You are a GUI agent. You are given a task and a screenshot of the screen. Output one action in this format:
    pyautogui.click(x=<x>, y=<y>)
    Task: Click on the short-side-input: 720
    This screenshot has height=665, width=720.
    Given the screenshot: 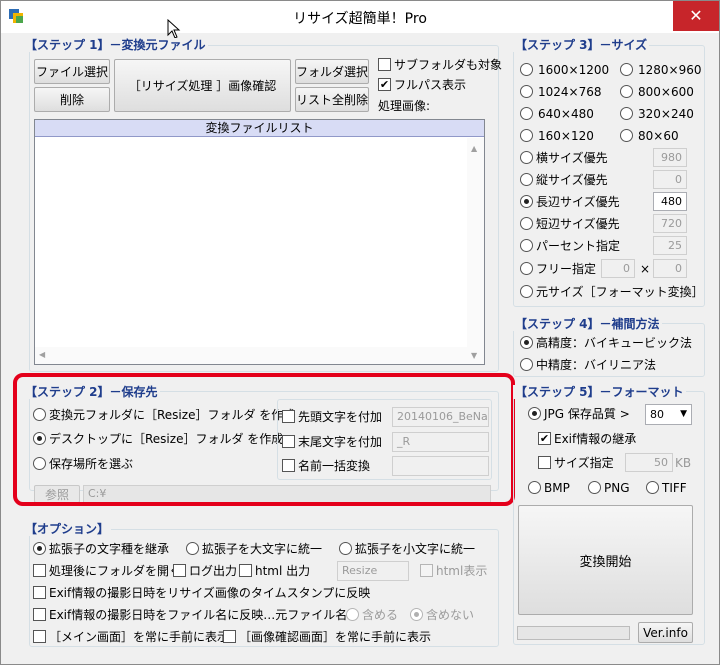 What is the action you would take?
    pyautogui.click(x=670, y=223)
    